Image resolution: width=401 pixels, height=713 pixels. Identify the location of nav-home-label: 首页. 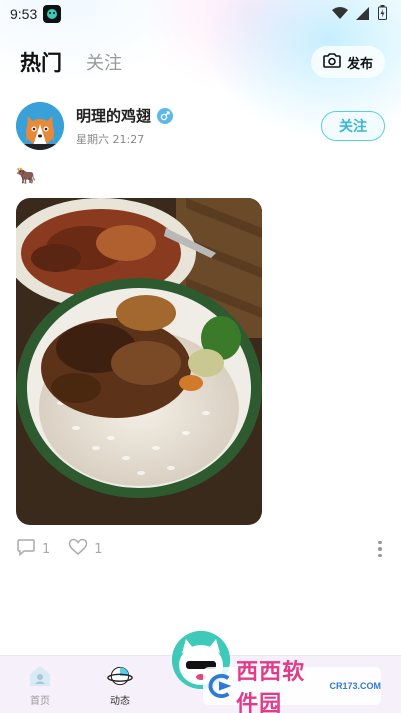
(40, 701).